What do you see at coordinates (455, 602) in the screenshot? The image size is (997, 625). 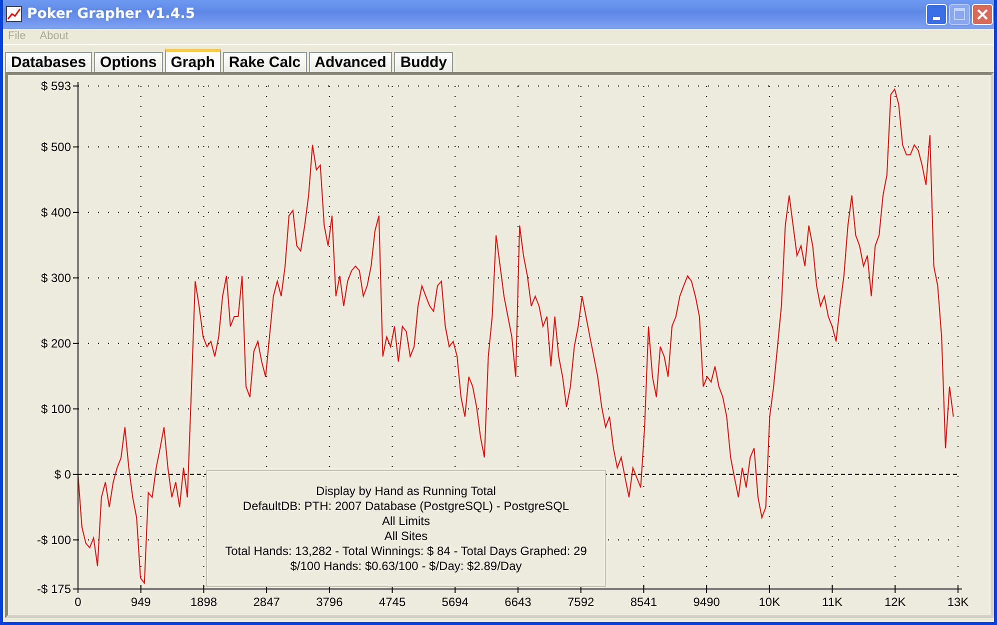 I see `x-axis-label: 5694` at bounding box center [455, 602].